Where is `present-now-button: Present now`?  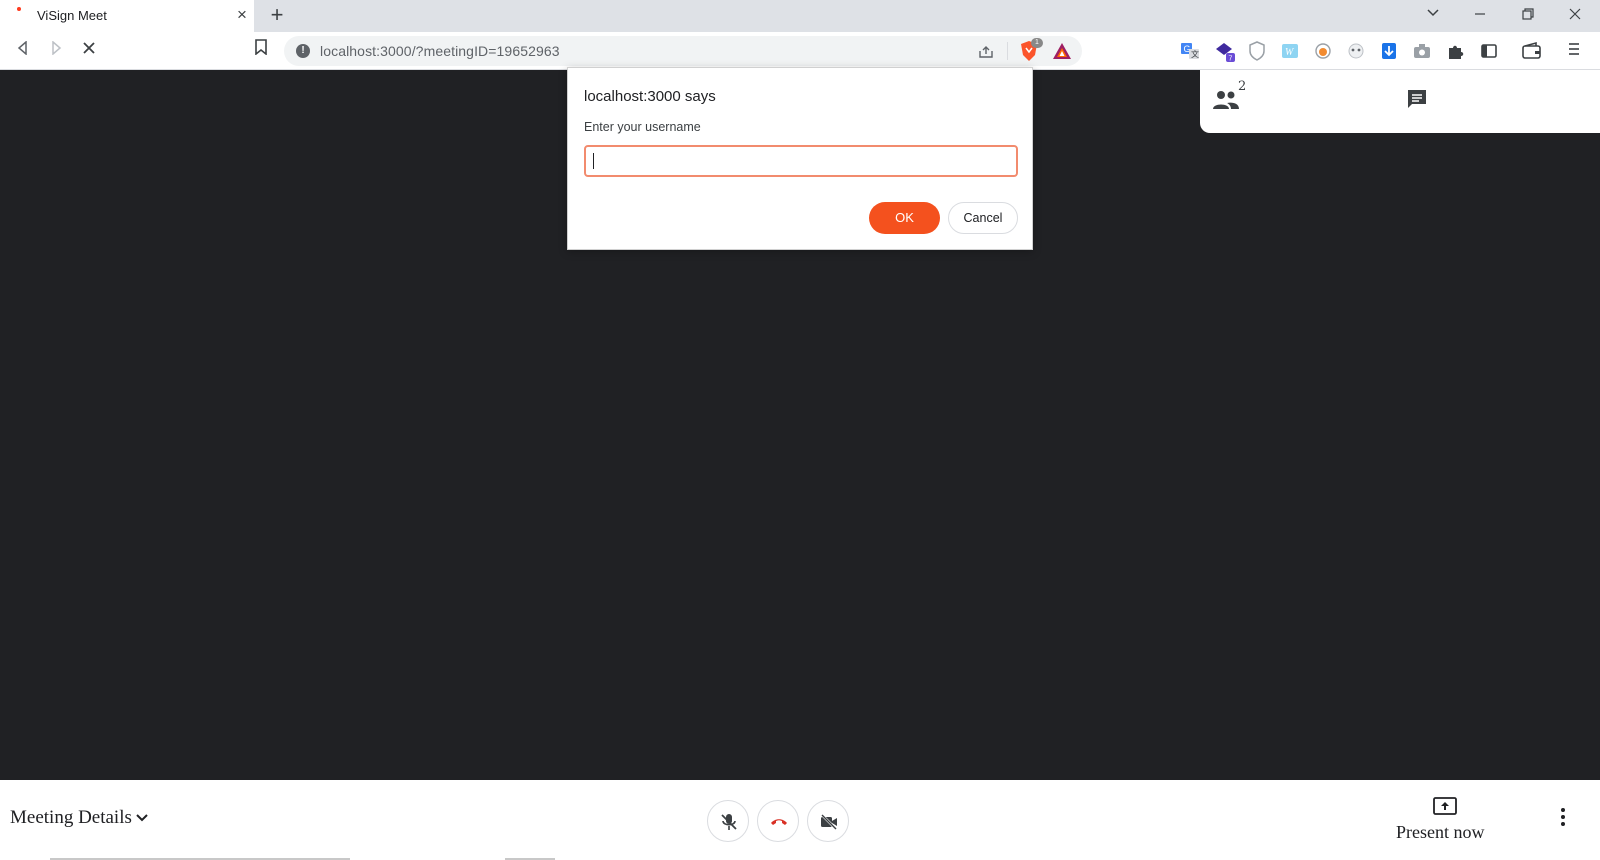
present-now-button: Present now is located at coordinates (1440, 832).